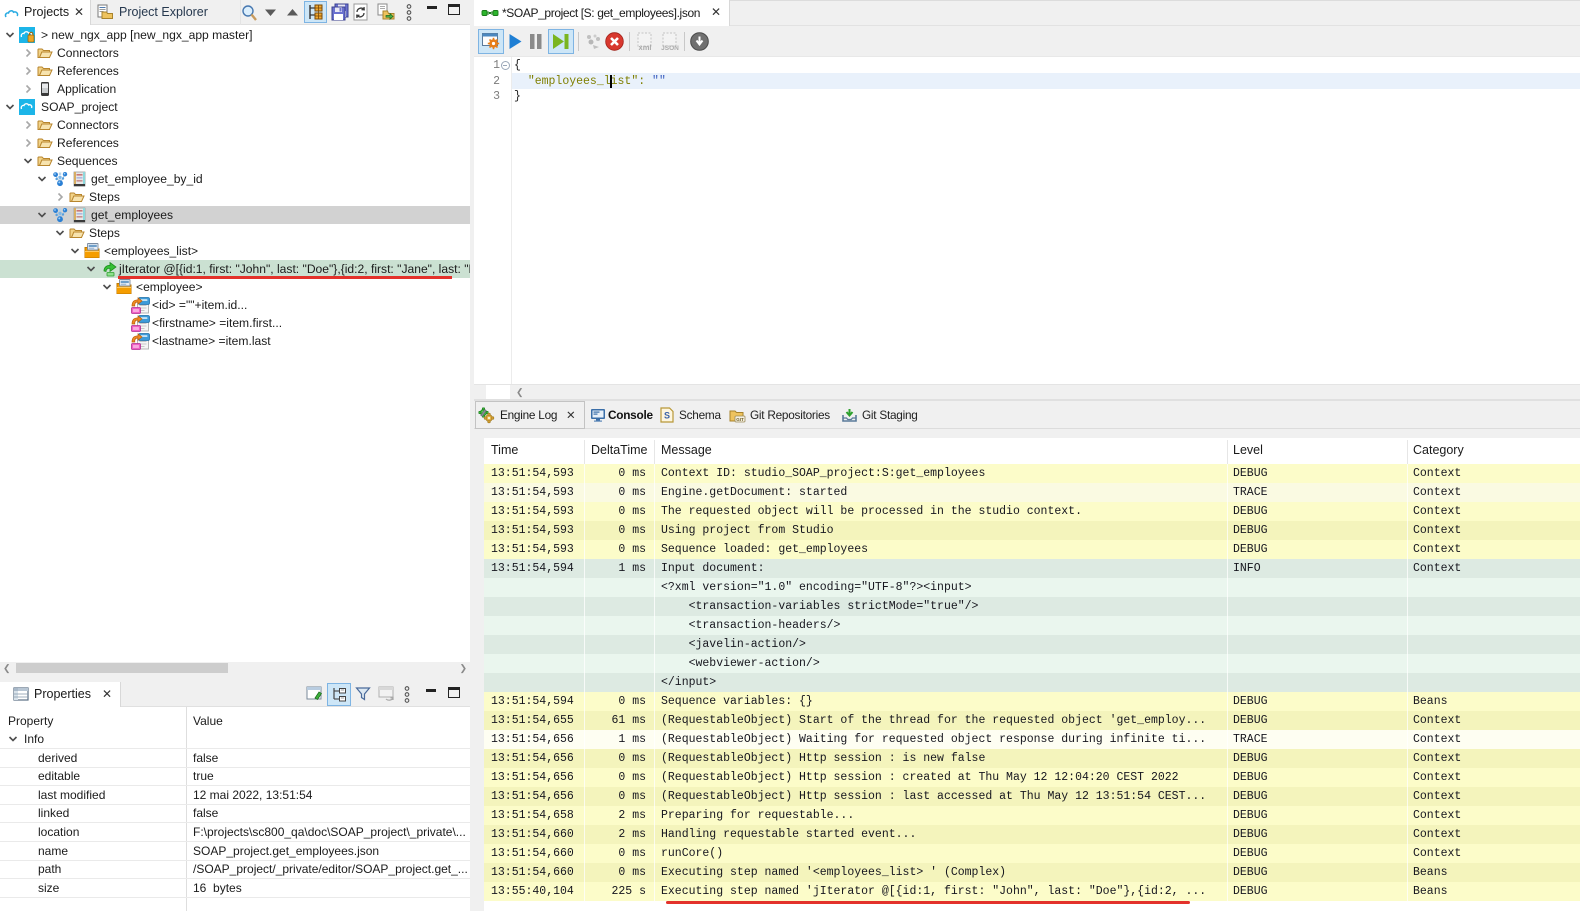 The width and height of the screenshot is (1580, 911). Describe the element at coordinates (667, 416) in the screenshot. I see `svg-text: S` at that location.